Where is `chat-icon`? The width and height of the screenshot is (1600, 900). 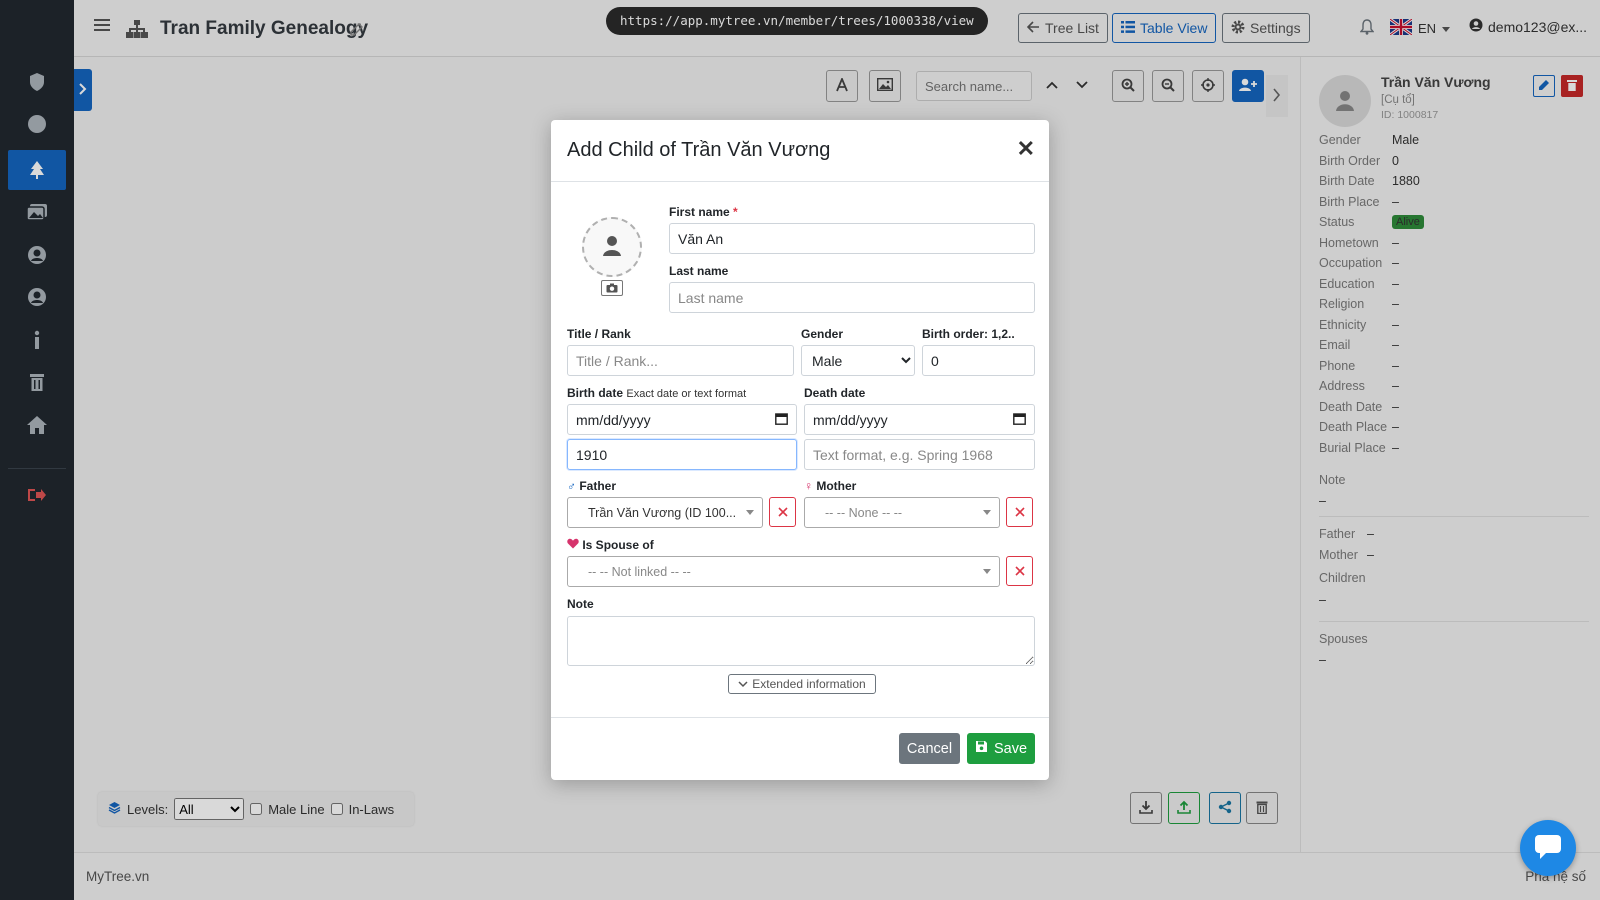
chat-icon is located at coordinates (1548, 848).